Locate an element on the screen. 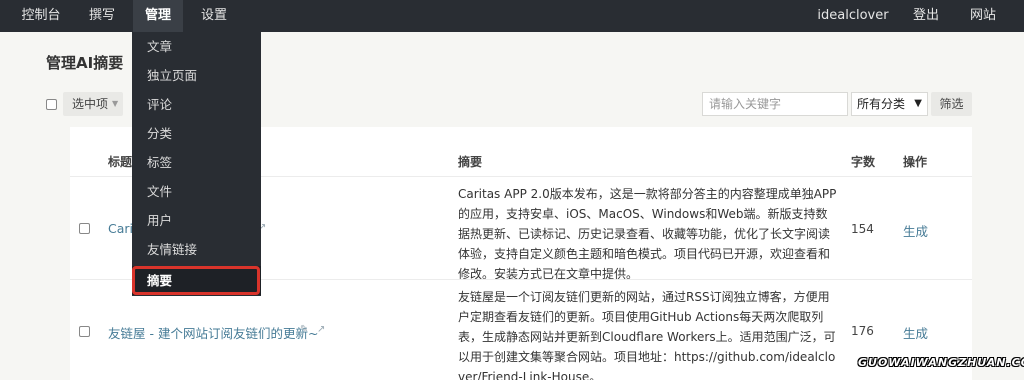 The width and height of the screenshot is (1024, 380). category-select-value: 所有分类 is located at coordinates (881, 104).